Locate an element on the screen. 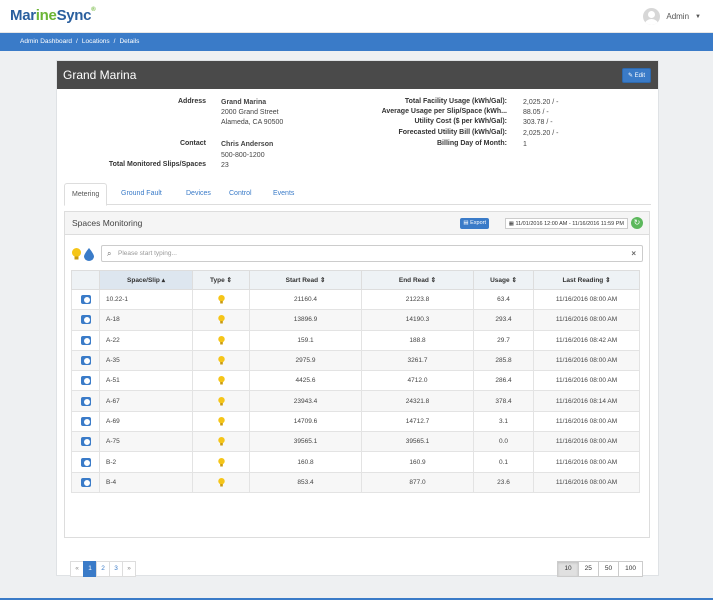 The image size is (713, 600). column-header-last-reading: Last Reading ⇕ is located at coordinates (586, 280).